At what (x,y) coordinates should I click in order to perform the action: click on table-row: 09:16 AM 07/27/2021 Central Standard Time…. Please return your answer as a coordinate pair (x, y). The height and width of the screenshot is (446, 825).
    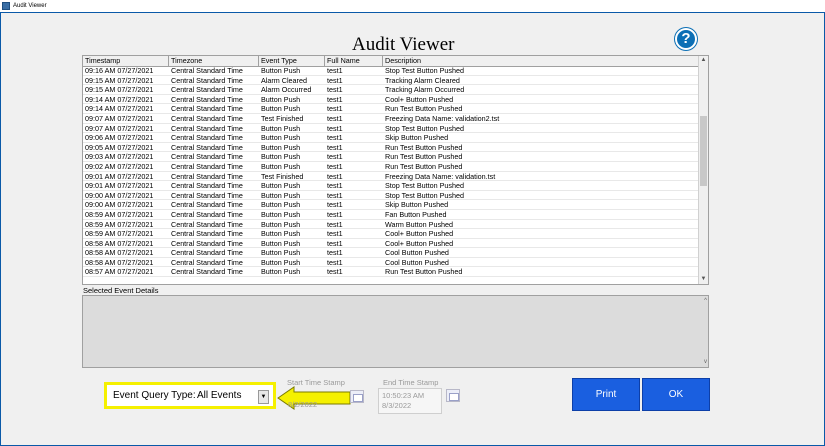
    Looking at the image, I should click on (391, 71).